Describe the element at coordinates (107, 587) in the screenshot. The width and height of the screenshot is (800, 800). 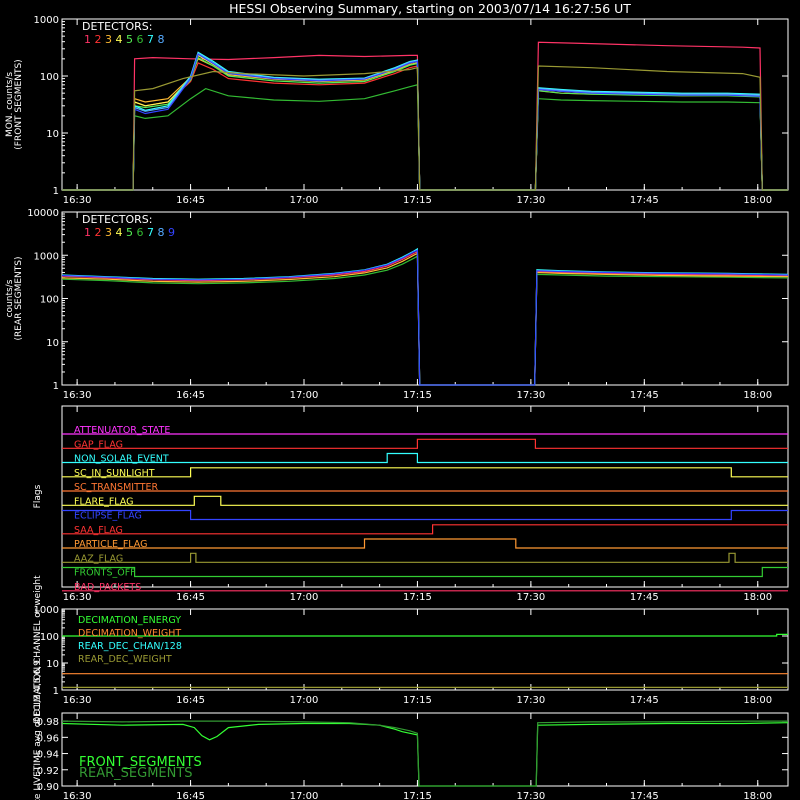
I see `flag-label: BAD_PACKETS` at that location.